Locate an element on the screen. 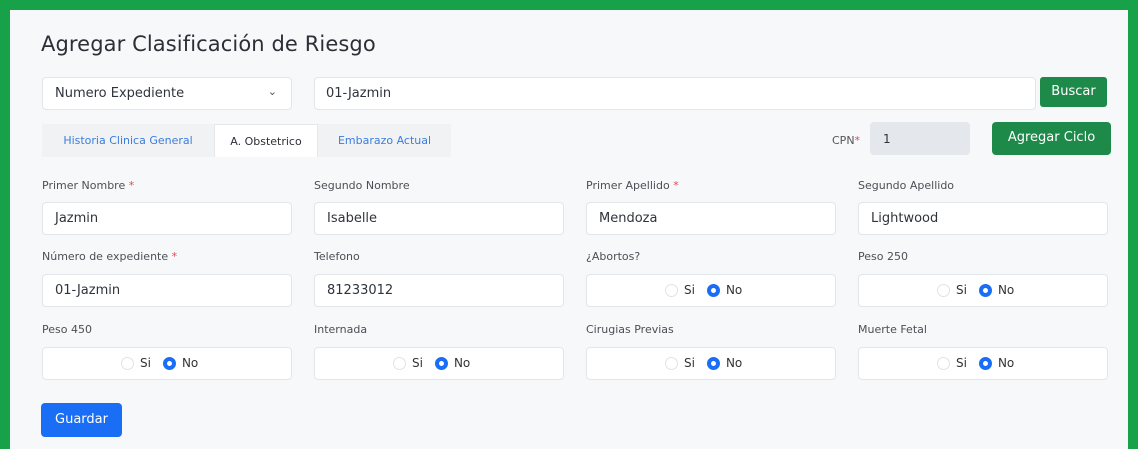  search-button: Buscar is located at coordinates (1073, 92).